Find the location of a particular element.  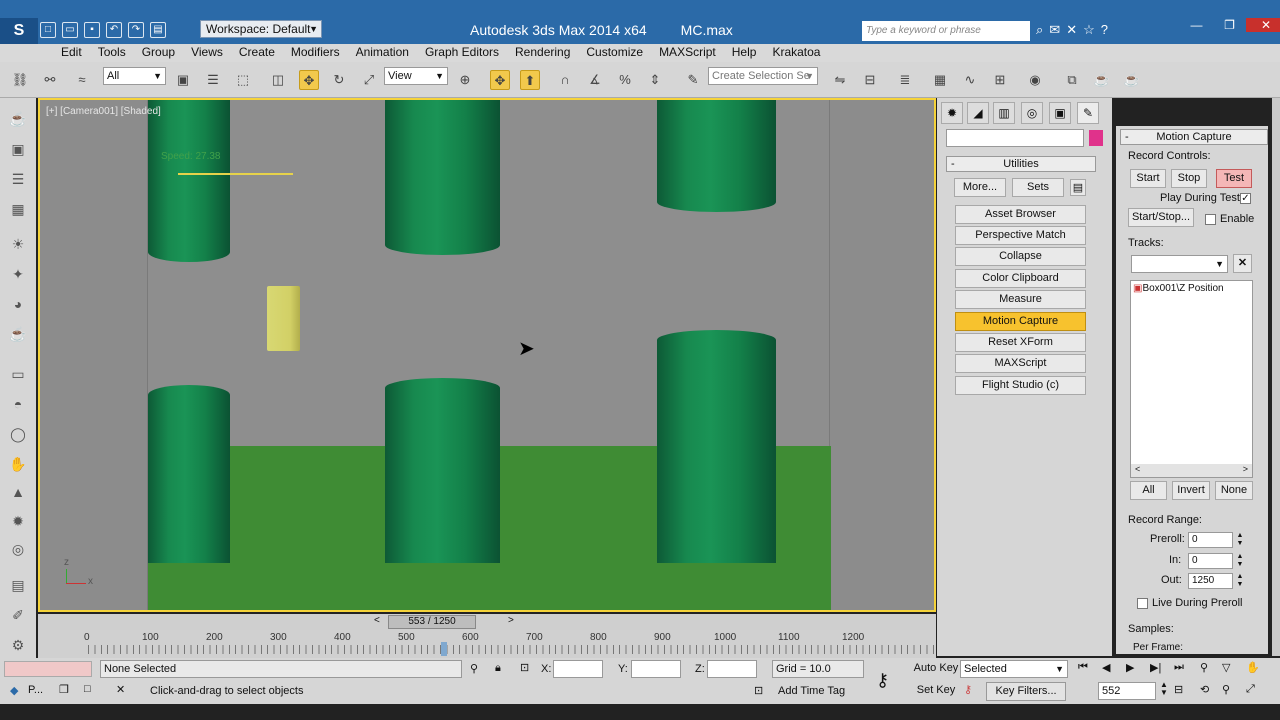

link-icon: ⛓ is located at coordinates (20, 80).